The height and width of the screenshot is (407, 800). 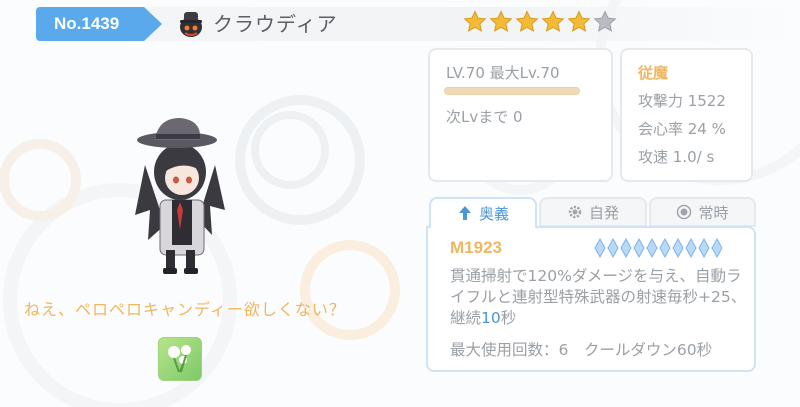 I want to click on tab-passive-label: 常時, so click(x=713, y=212).